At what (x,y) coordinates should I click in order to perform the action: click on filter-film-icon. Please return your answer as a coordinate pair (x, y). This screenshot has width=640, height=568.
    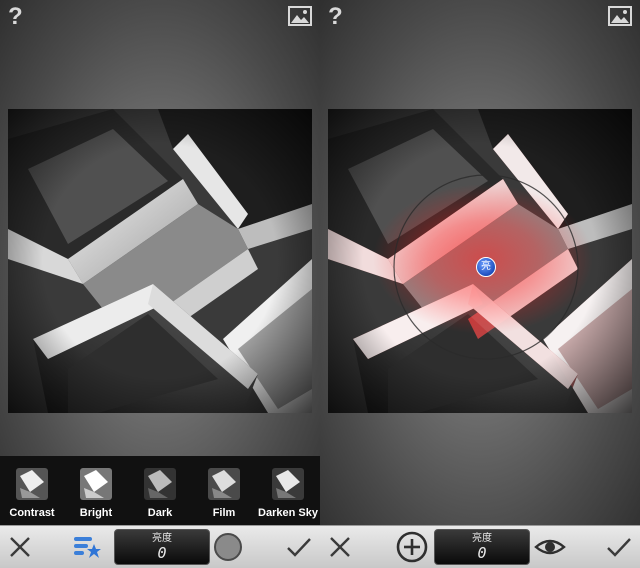
    Looking at the image, I should click on (224, 484).